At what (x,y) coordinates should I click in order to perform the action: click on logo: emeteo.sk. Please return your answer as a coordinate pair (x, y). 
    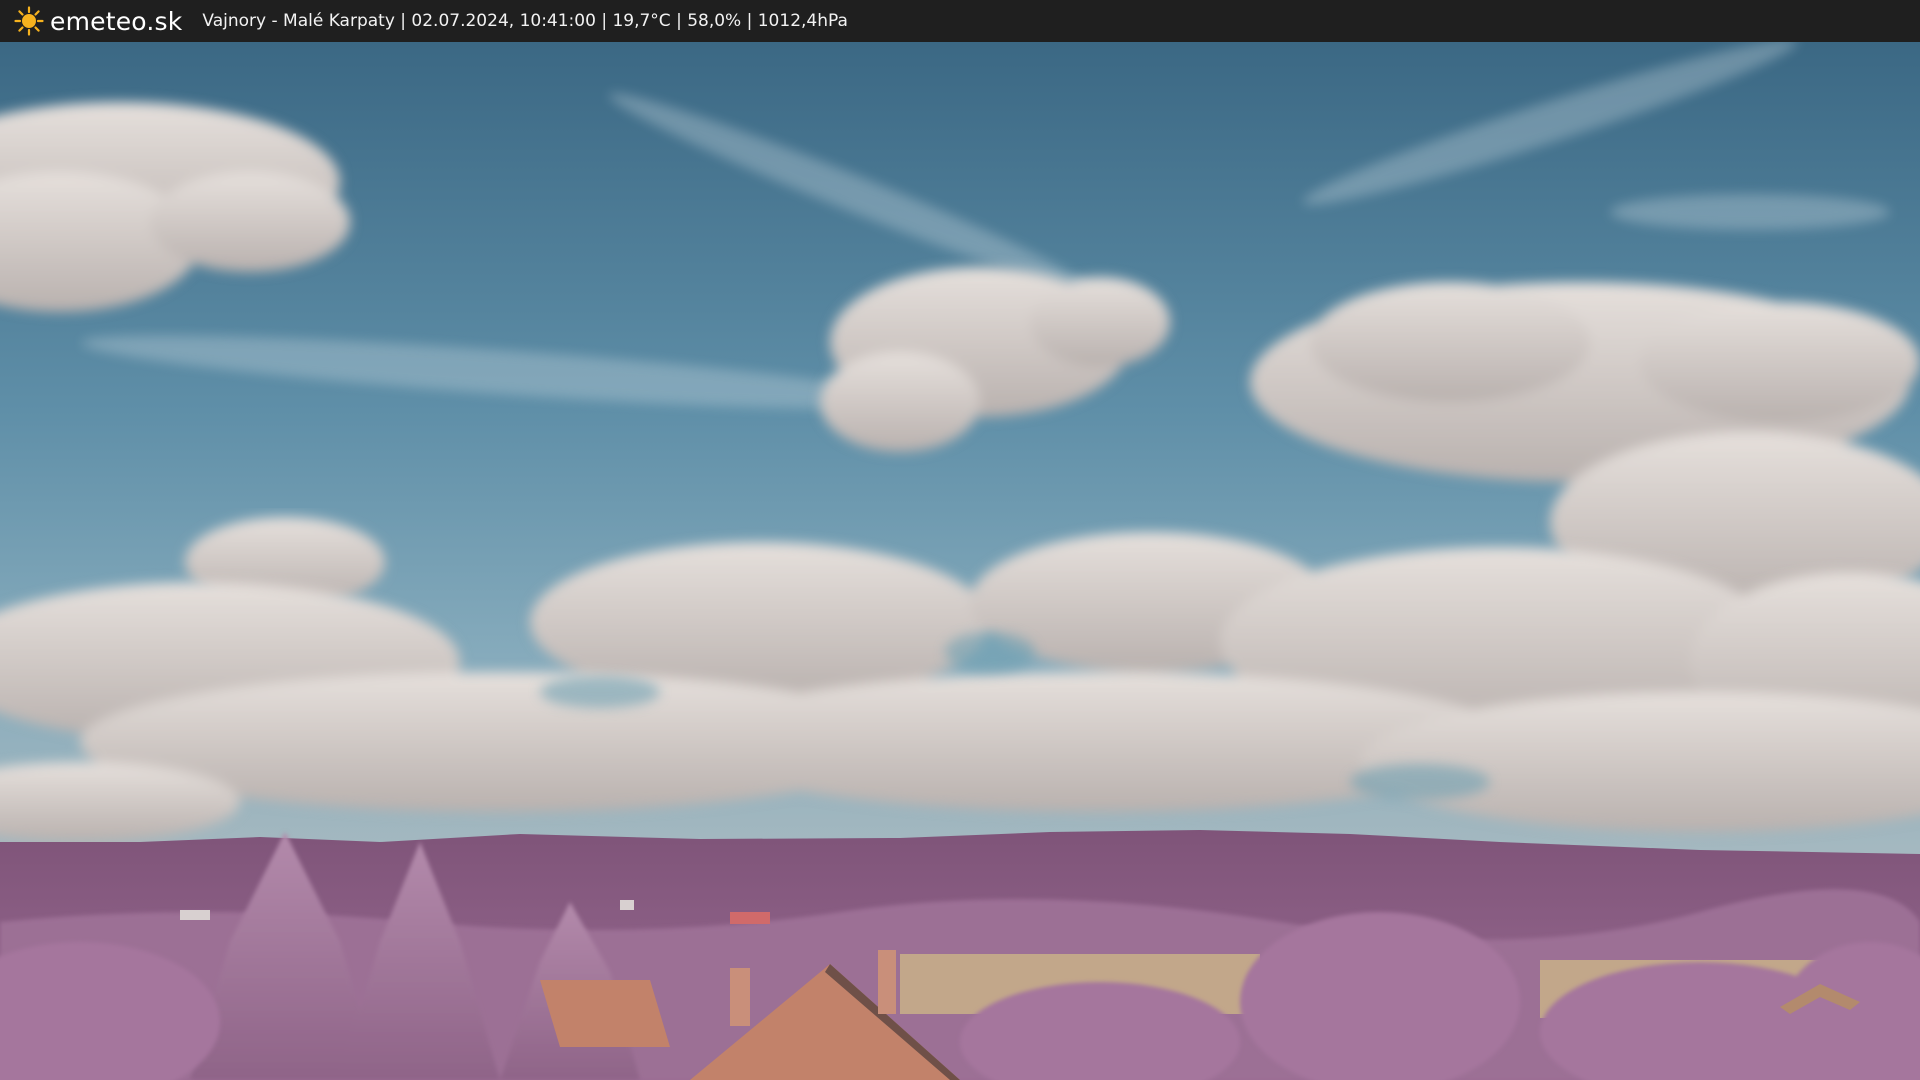
    Looking at the image, I should click on (98, 21).